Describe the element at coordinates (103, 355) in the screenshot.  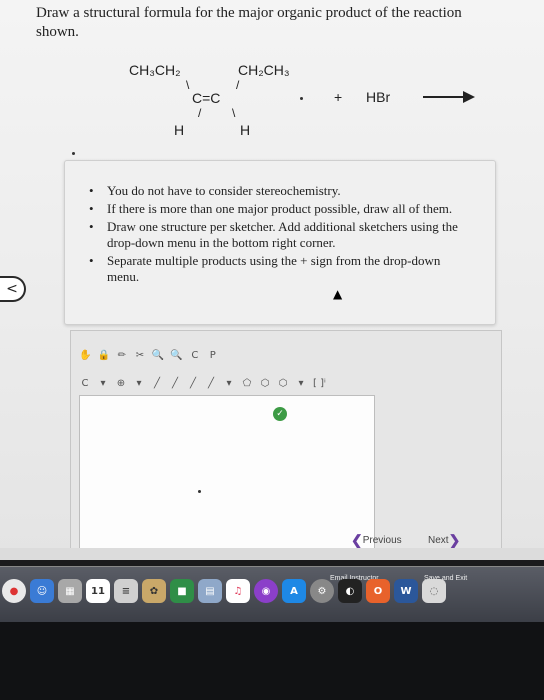
I see `lock-tool-icon: 🔒` at that location.